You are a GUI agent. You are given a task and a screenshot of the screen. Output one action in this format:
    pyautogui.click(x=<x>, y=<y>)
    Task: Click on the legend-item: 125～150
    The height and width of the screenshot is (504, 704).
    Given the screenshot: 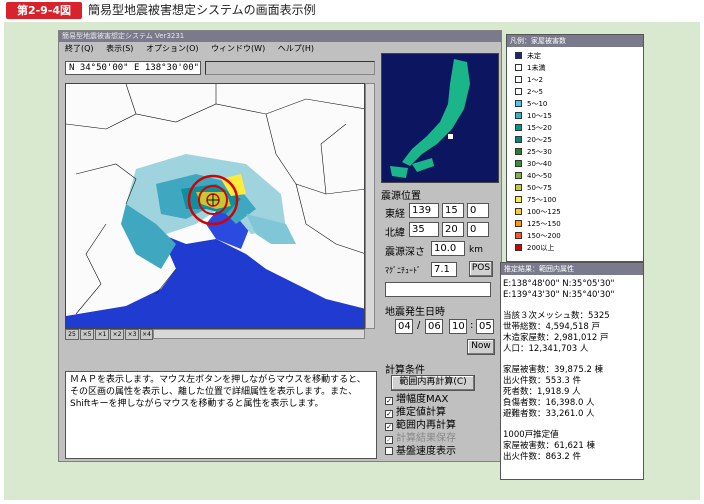 What is the action you would take?
    pyautogui.click(x=538, y=224)
    